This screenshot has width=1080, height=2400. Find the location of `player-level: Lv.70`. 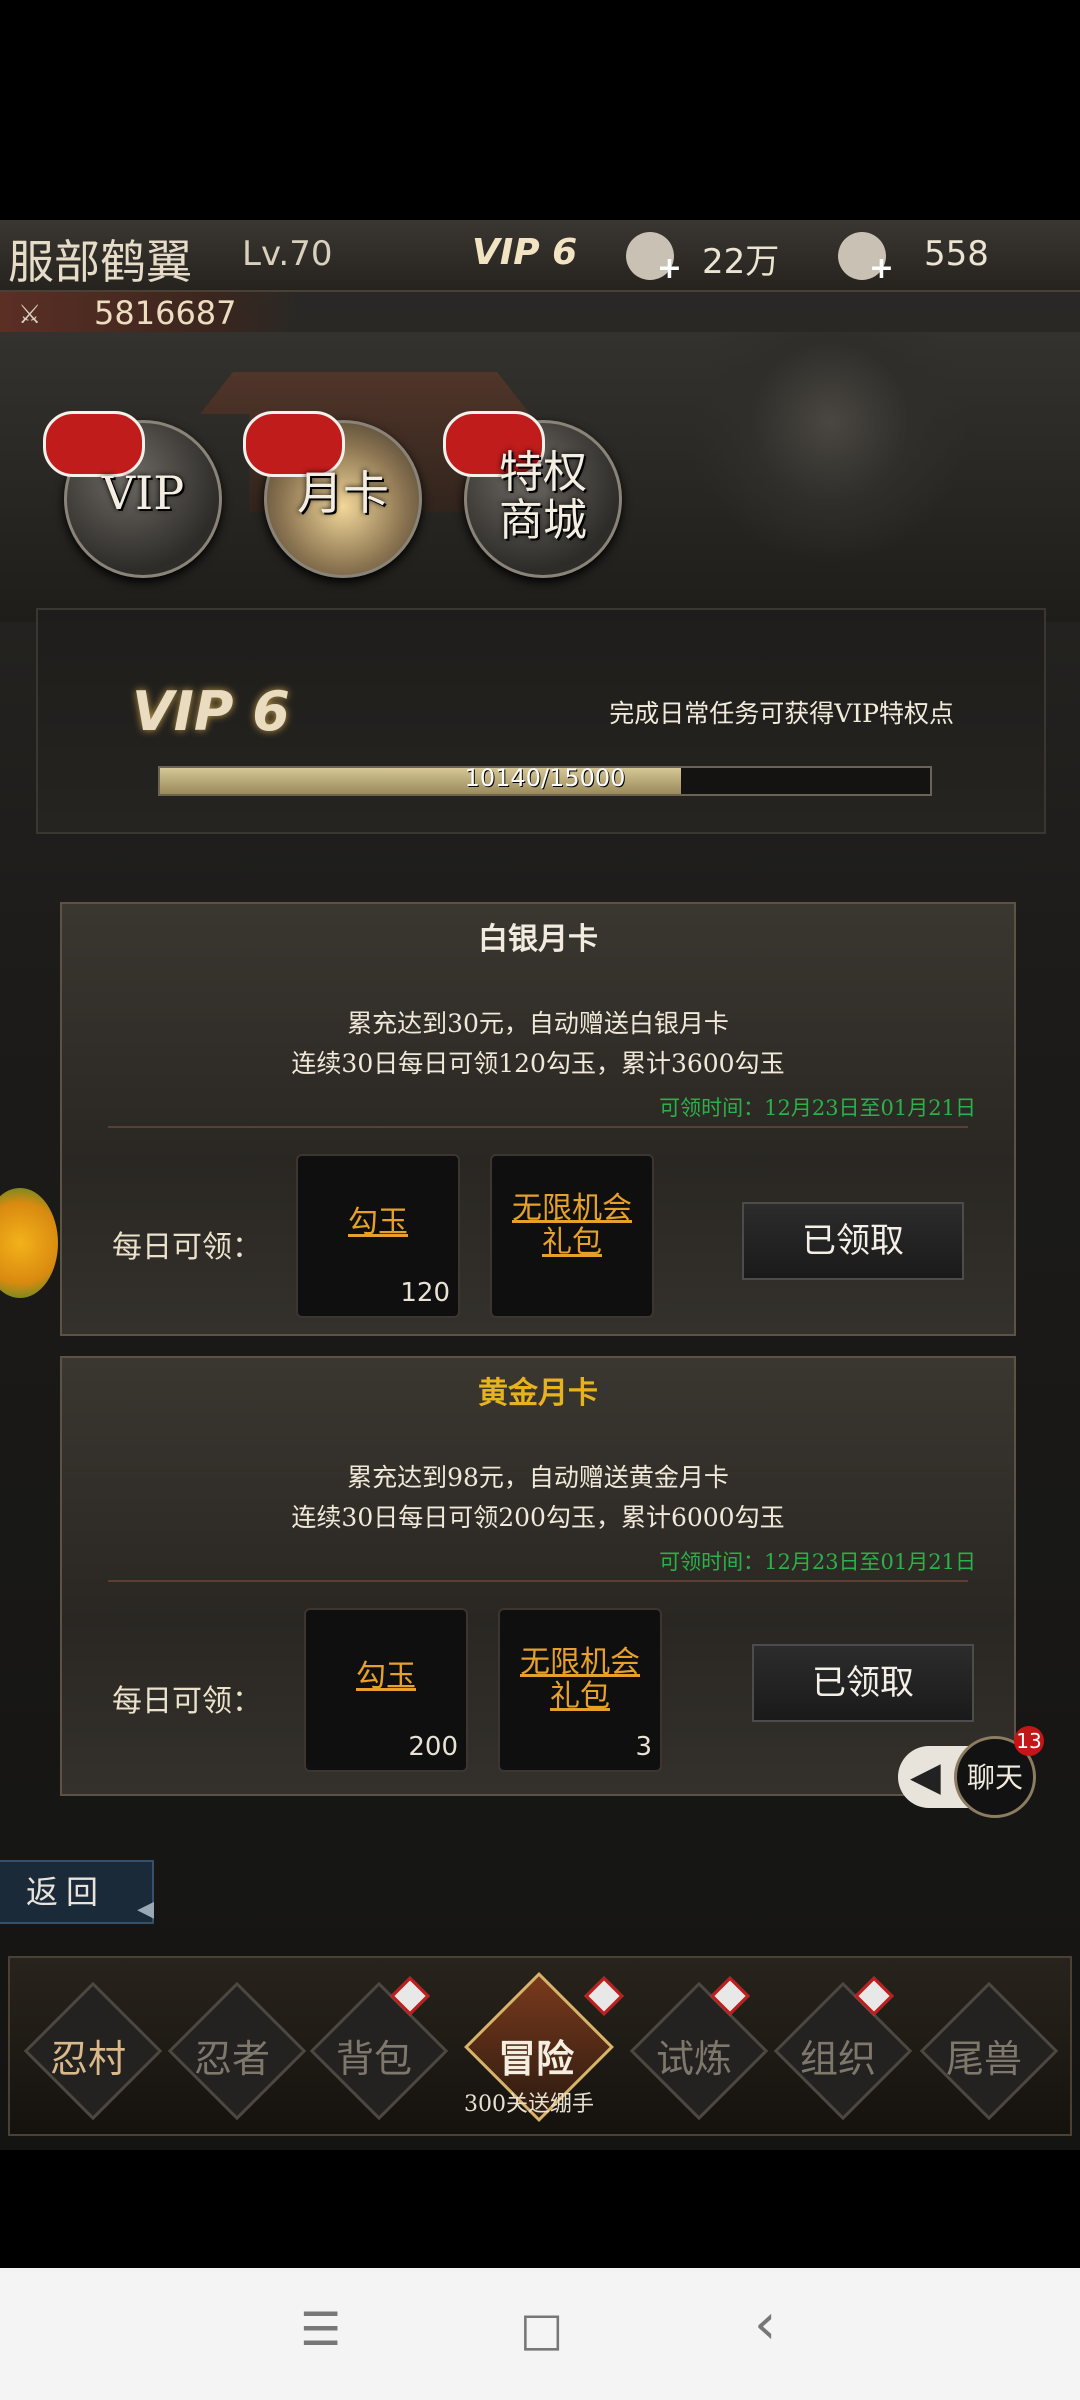

player-level: Lv.70 is located at coordinates (287, 254).